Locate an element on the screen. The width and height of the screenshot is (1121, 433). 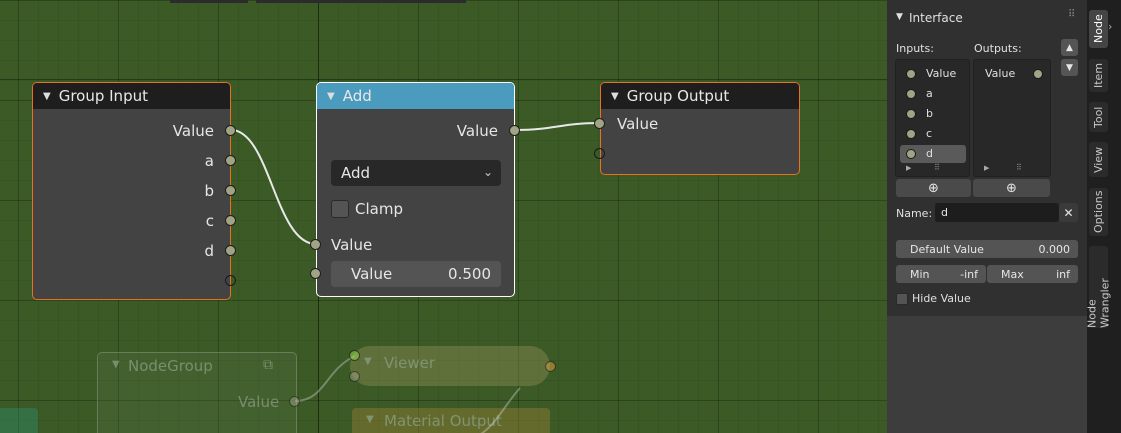
move-up-button: ▲ is located at coordinates (1069, 47).